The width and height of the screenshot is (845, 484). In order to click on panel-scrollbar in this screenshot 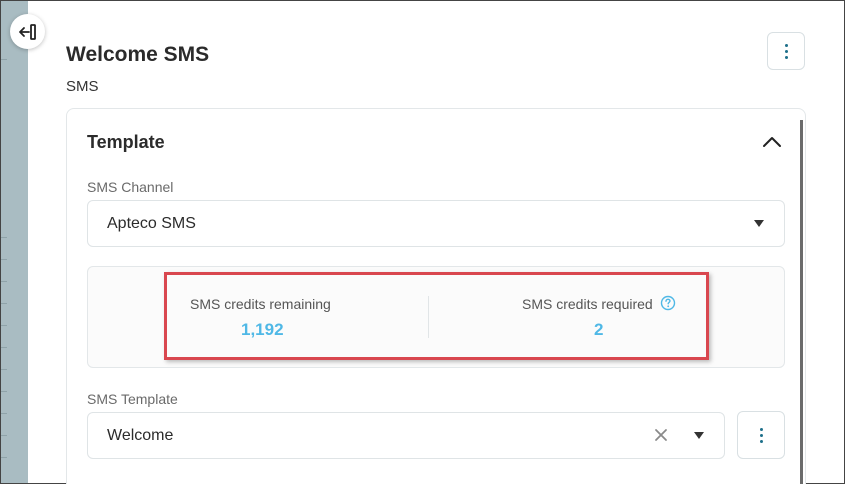, I will do `click(801, 302)`.